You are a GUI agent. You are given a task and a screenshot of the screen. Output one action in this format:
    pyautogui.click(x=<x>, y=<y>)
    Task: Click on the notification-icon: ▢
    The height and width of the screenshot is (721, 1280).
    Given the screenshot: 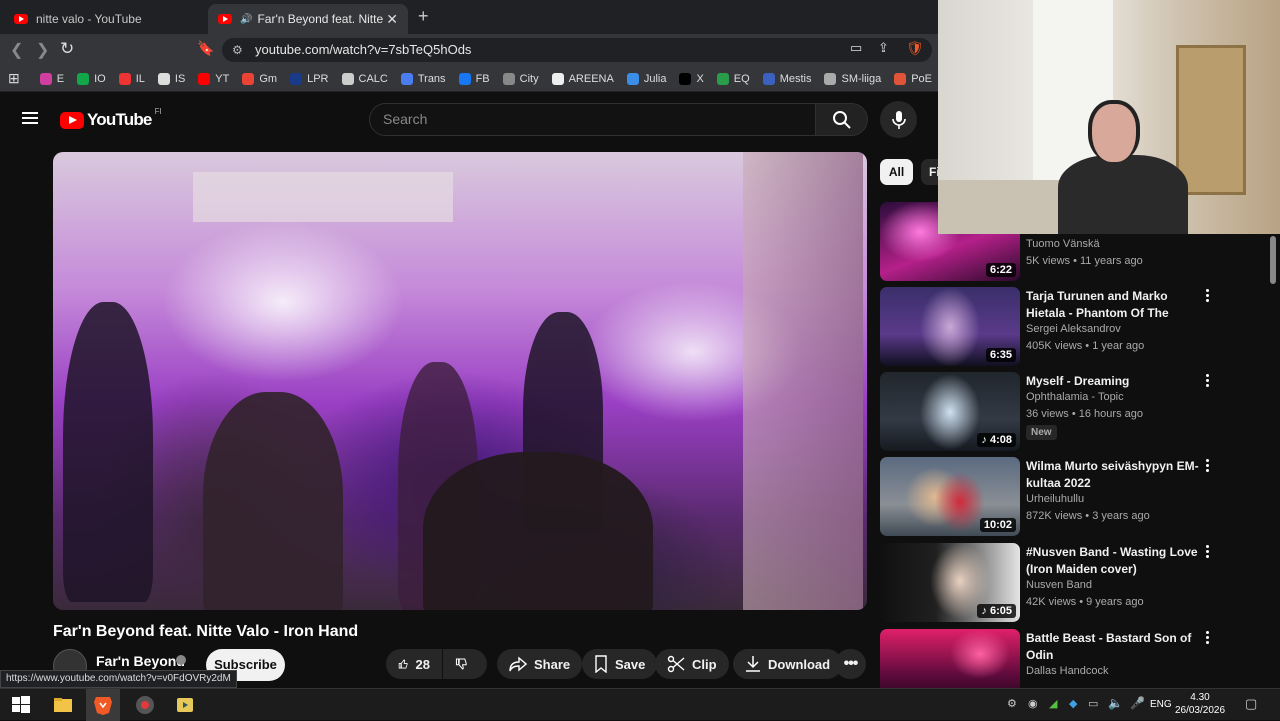 What is the action you would take?
    pyautogui.click(x=1251, y=704)
    